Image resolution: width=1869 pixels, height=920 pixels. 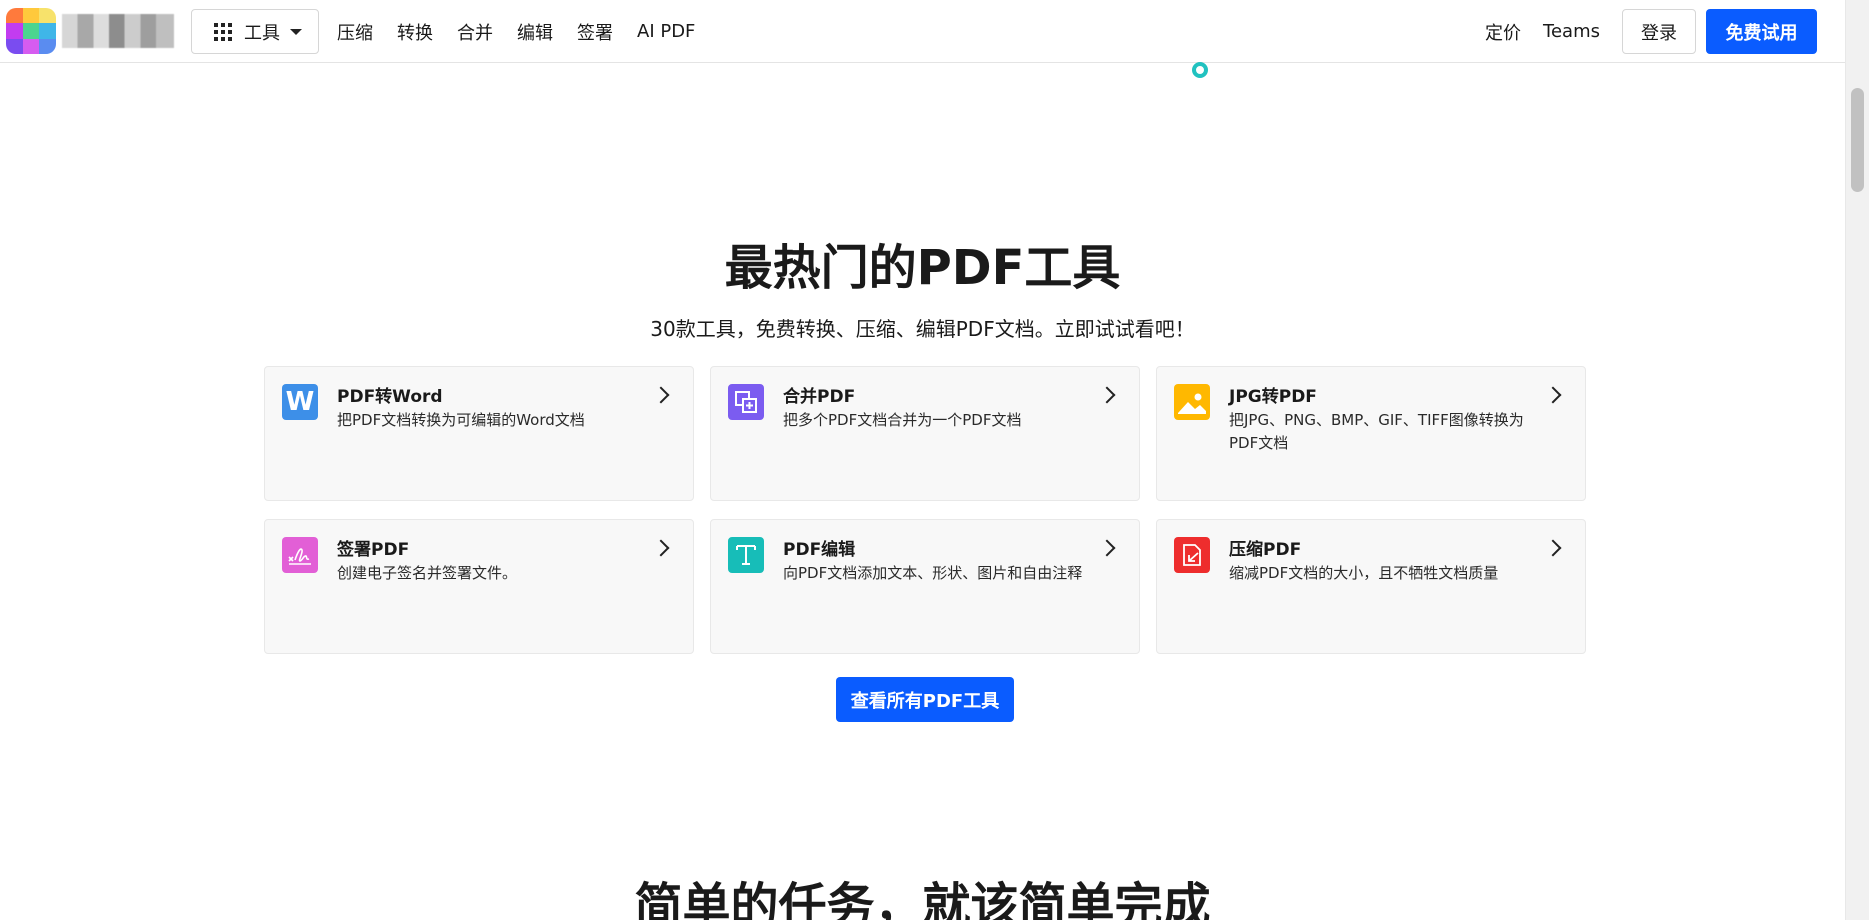 I want to click on tool-card-title: 合并PDF, so click(x=819, y=397).